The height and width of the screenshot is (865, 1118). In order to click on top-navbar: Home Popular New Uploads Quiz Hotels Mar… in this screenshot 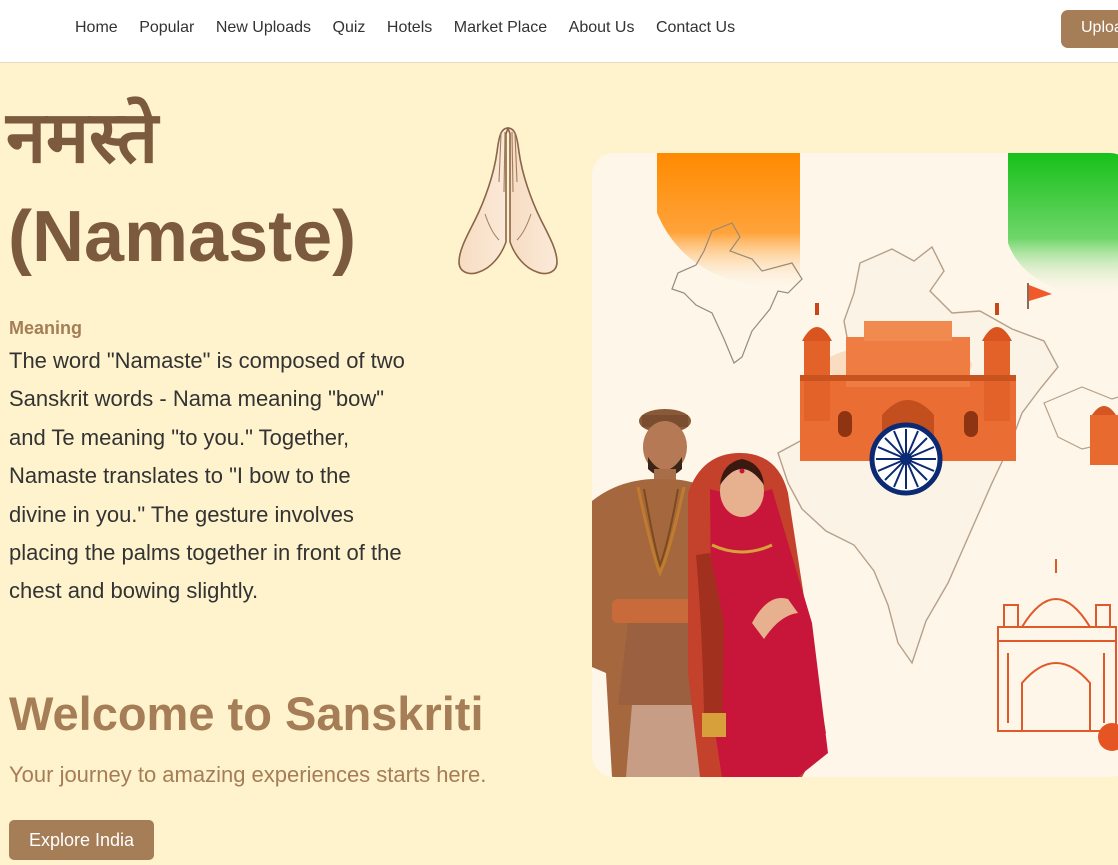, I will do `click(559, 31)`.